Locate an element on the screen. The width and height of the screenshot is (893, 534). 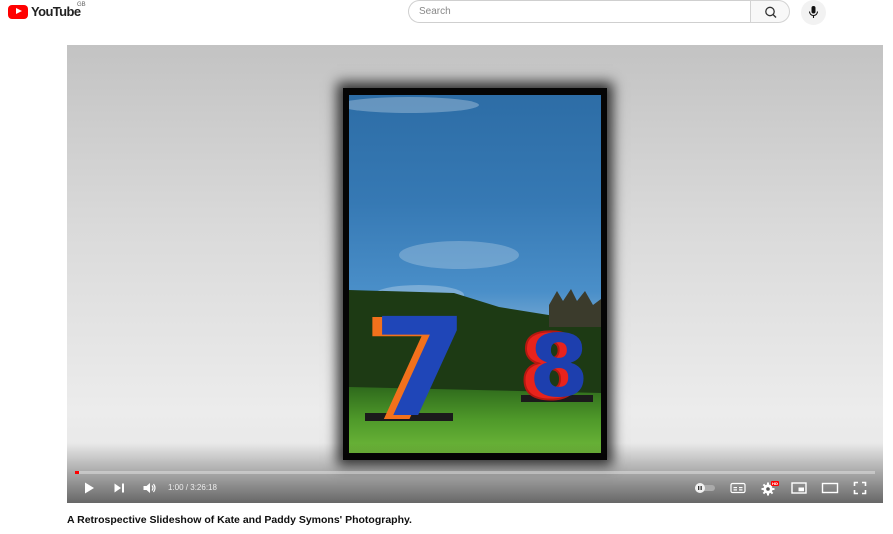
autoplay-toggle is located at coordinates (705, 488).